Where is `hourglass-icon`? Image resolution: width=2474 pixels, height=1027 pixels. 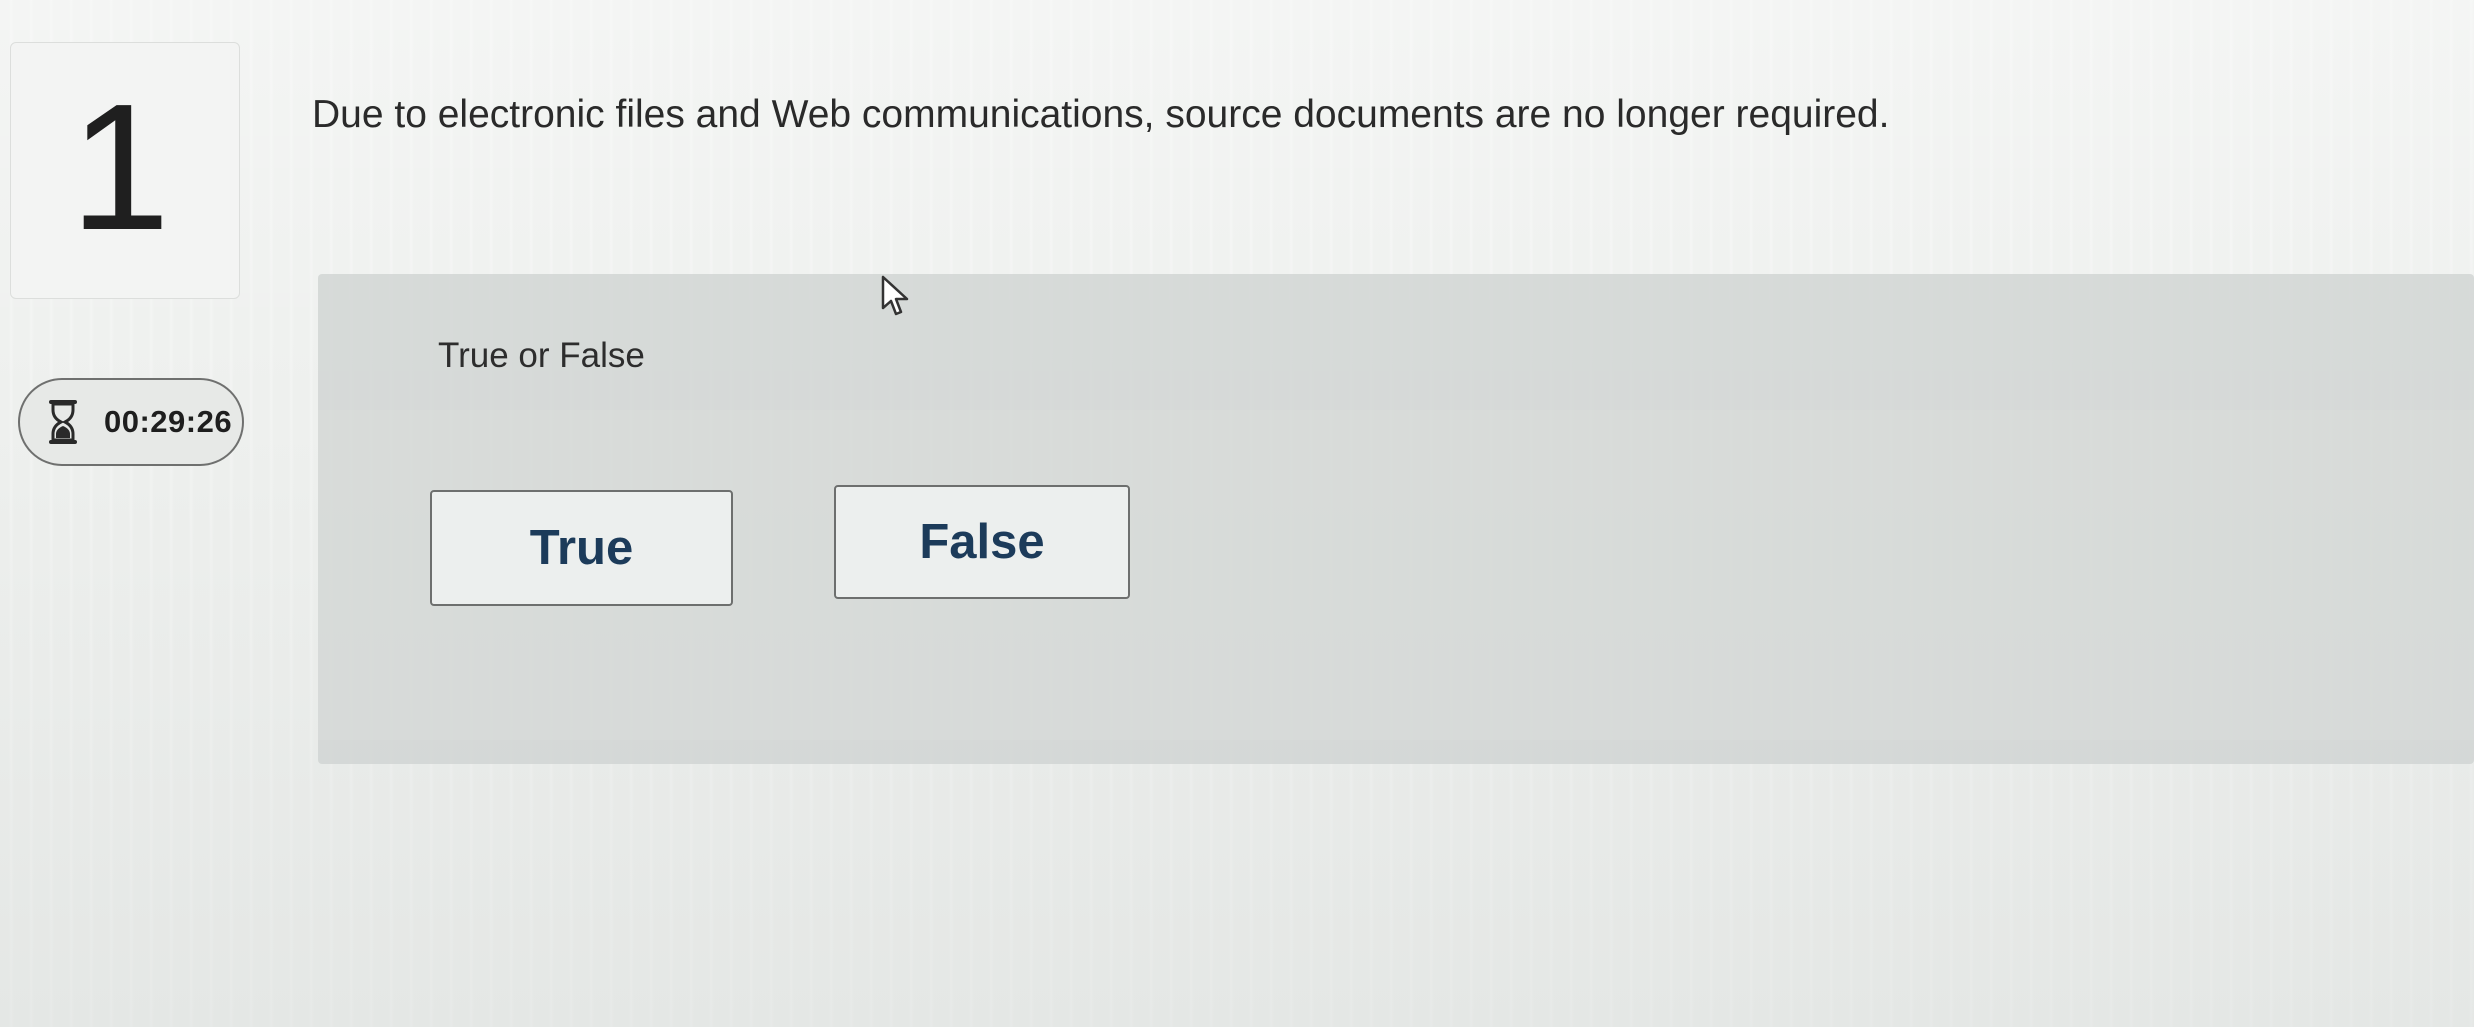 hourglass-icon is located at coordinates (63, 422).